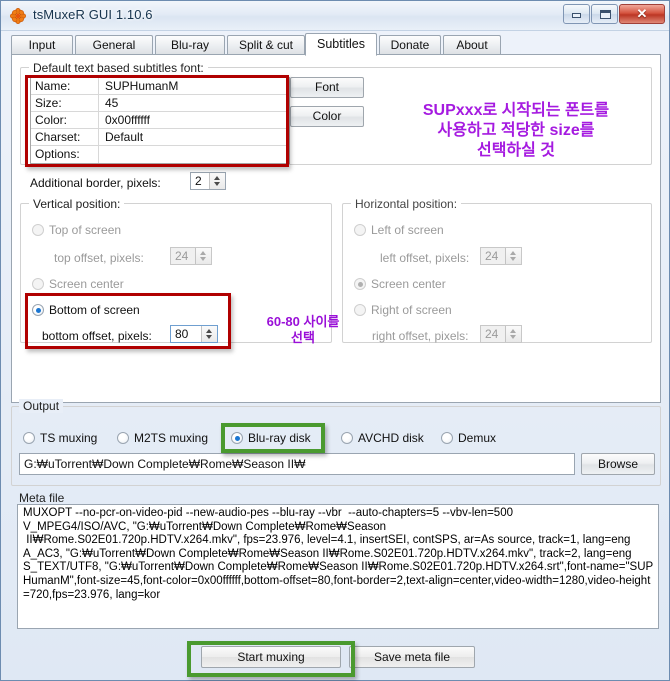 Image resolution: width=670 pixels, height=681 pixels. Describe the element at coordinates (160, 103) in the screenshot. I see `table-row: Size: 45` at that location.